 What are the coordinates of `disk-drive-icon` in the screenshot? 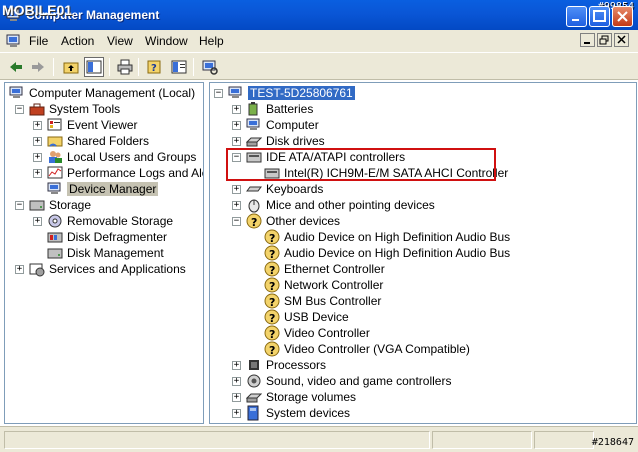 It's located at (254, 142).